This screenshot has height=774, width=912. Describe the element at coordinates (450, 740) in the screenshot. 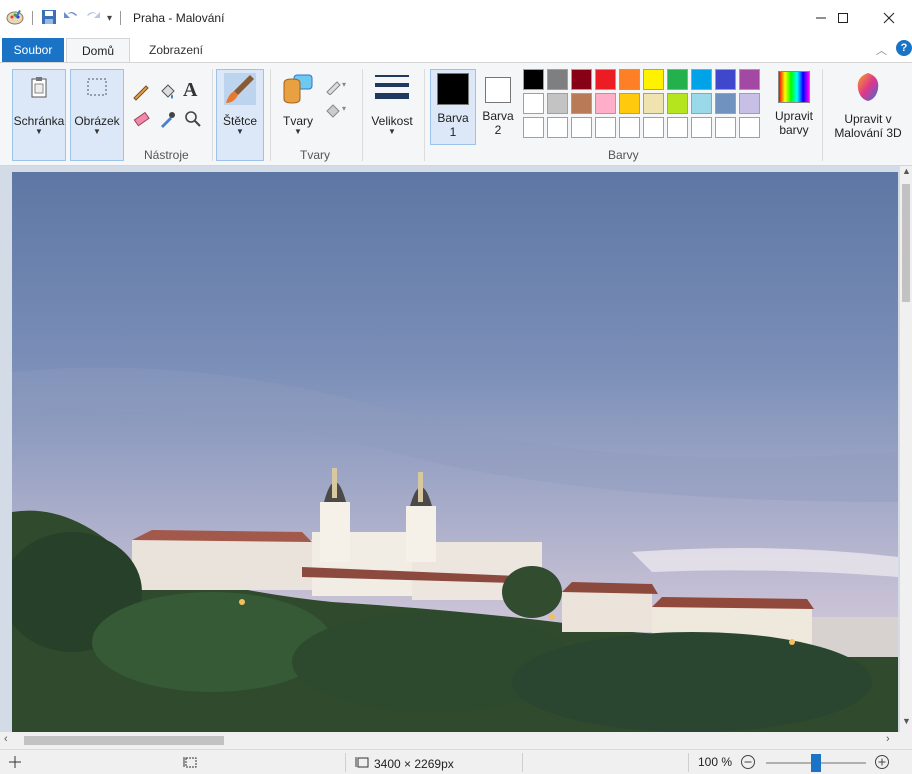

I see `horizontal-scrollbar: ‹ ›` at that location.